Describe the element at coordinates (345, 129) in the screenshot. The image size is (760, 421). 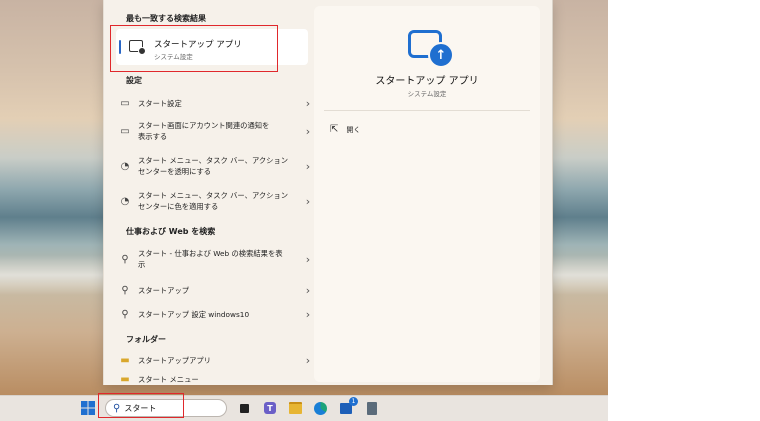
I see `open-action: ⇱ 開く` at that location.